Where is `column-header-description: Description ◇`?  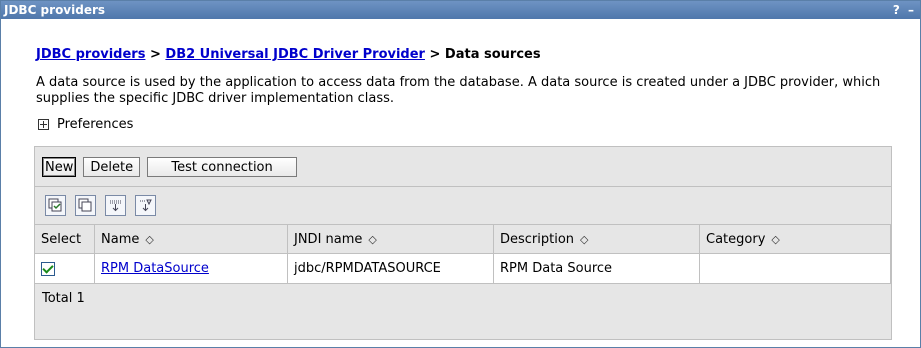 column-header-description: Description ◇ is located at coordinates (596, 239).